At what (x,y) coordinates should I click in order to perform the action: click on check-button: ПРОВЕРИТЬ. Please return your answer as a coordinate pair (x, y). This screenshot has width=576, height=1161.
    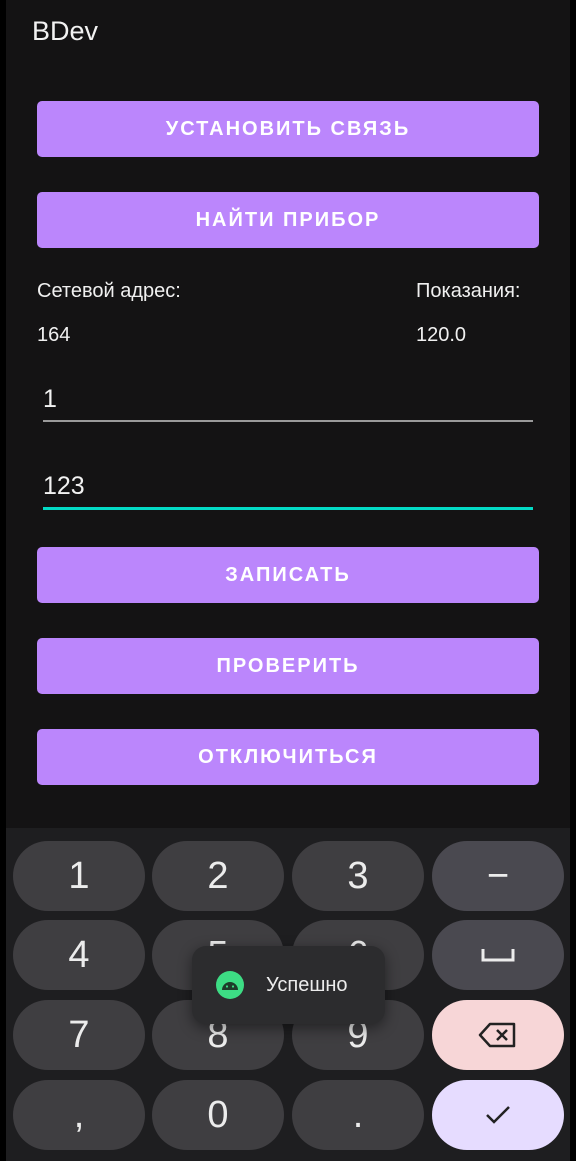
    Looking at the image, I should click on (288, 666).